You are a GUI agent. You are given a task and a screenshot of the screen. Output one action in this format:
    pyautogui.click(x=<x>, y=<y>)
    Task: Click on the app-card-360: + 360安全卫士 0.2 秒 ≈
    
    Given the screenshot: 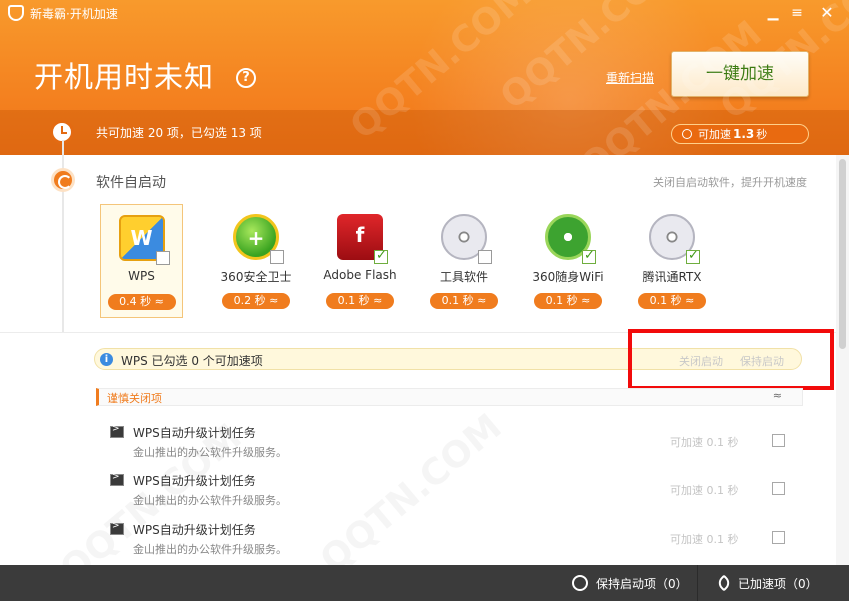 What is the action you would take?
    pyautogui.click(x=256, y=261)
    